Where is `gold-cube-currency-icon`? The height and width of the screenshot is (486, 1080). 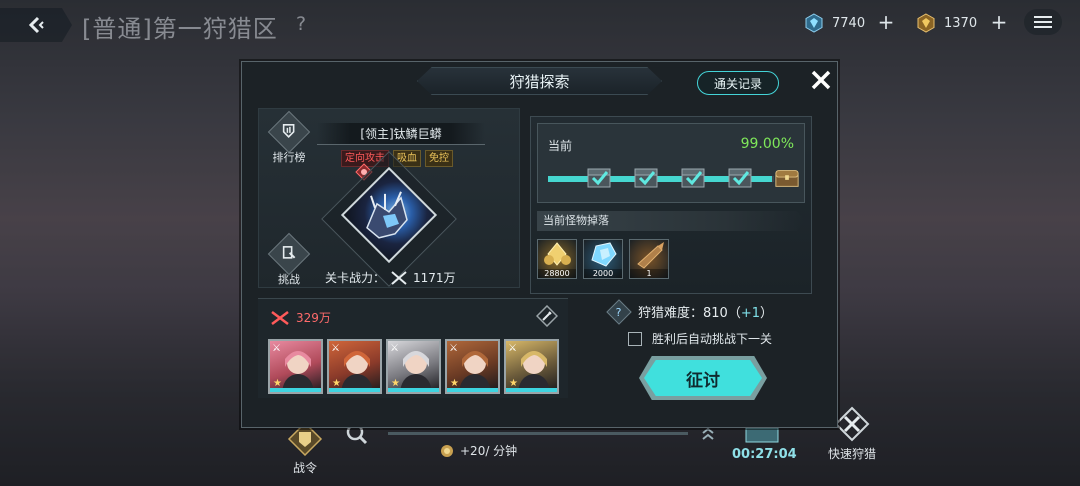
gold-cube-currency-icon is located at coordinates (926, 23).